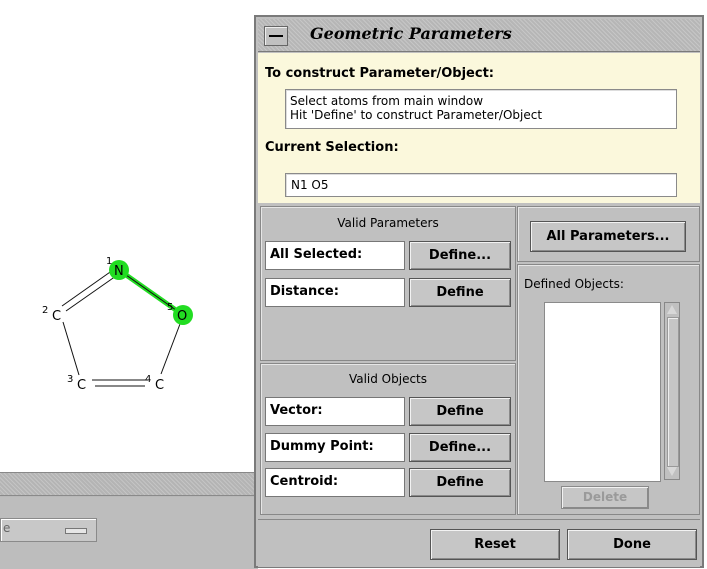 This screenshot has width=707, height=569. What do you see at coordinates (129, 484) in the screenshot?
I see `background-window-bar` at bounding box center [129, 484].